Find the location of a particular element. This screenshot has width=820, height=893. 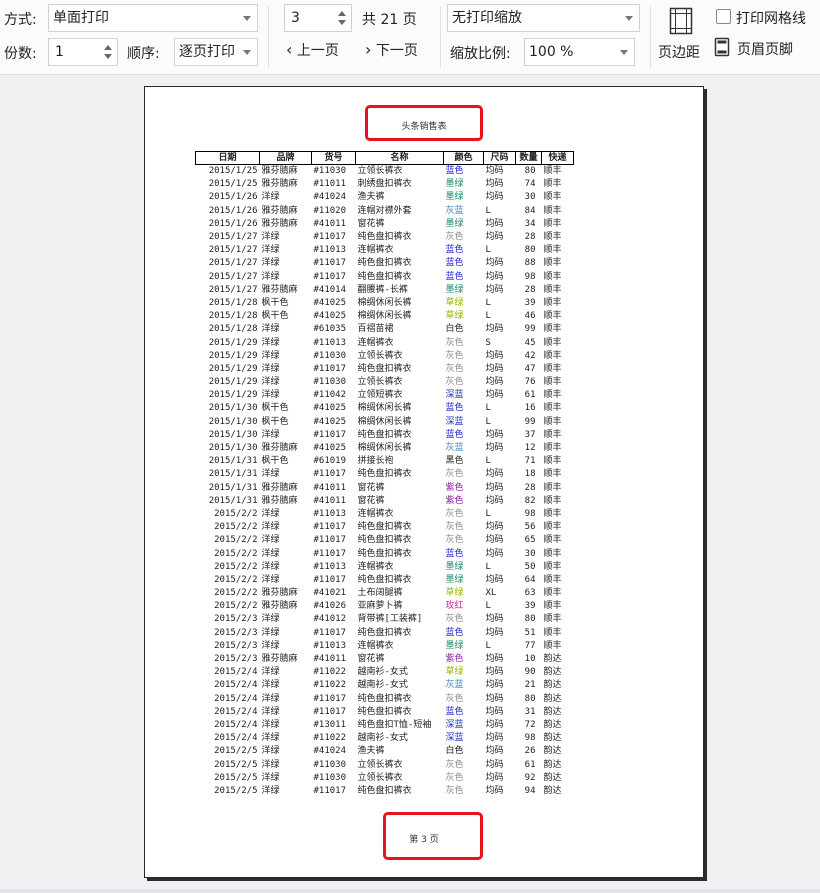

quantity-cell: 47 is located at coordinates (530, 368).